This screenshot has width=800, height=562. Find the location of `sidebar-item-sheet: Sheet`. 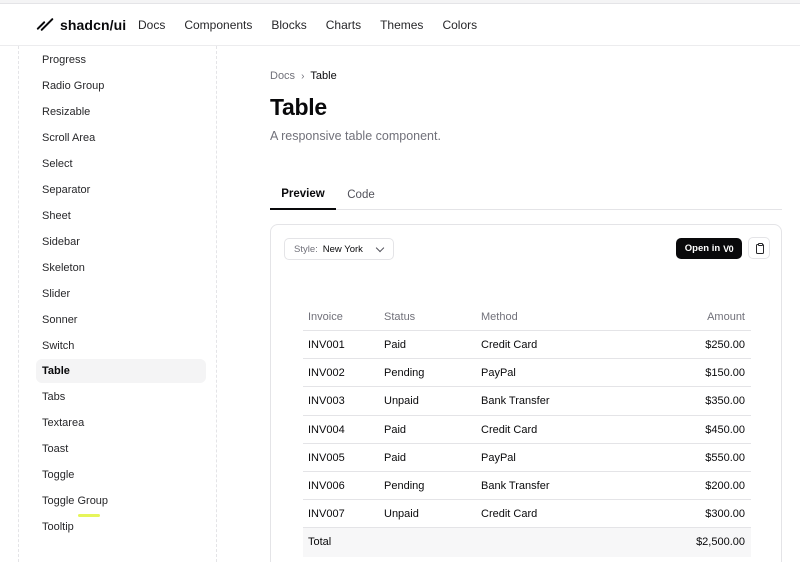

sidebar-item-sheet: Sheet is located at coordinates (121, 216).